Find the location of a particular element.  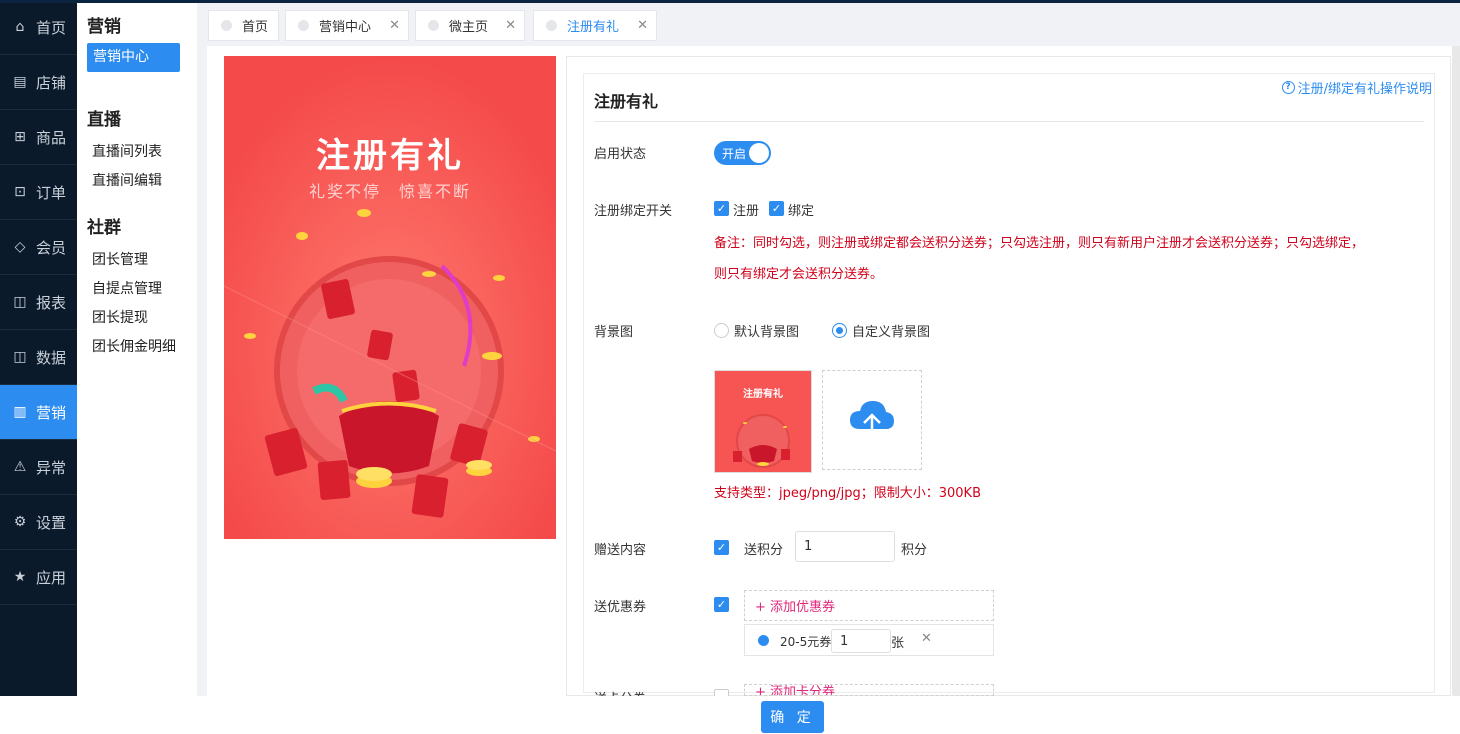

upload-button is located at coordinates (872, 420).